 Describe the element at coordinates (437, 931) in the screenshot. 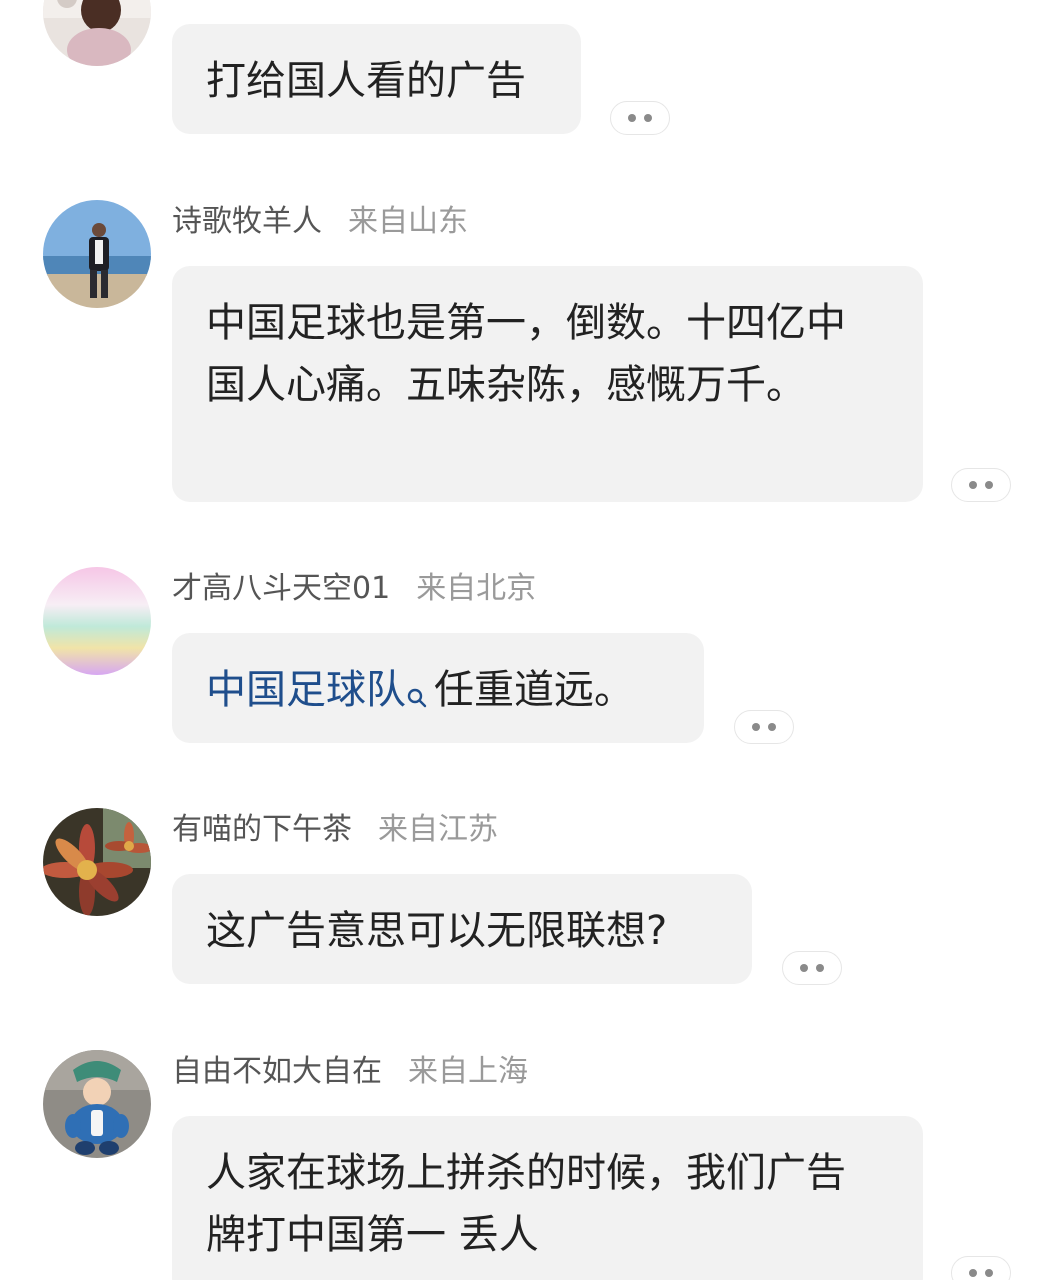

I see `comment-text: 这广告意思可以无限联想?` at that location.